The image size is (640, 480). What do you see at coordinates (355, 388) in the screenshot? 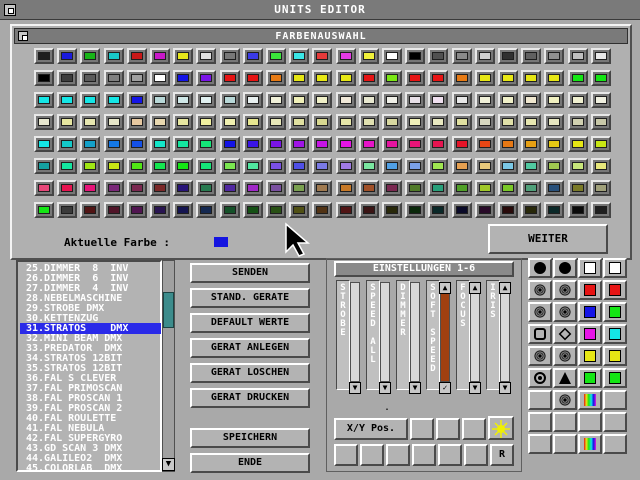
I see `channel-down-arrow-icon: ▼` at bounding box center [355, 388].